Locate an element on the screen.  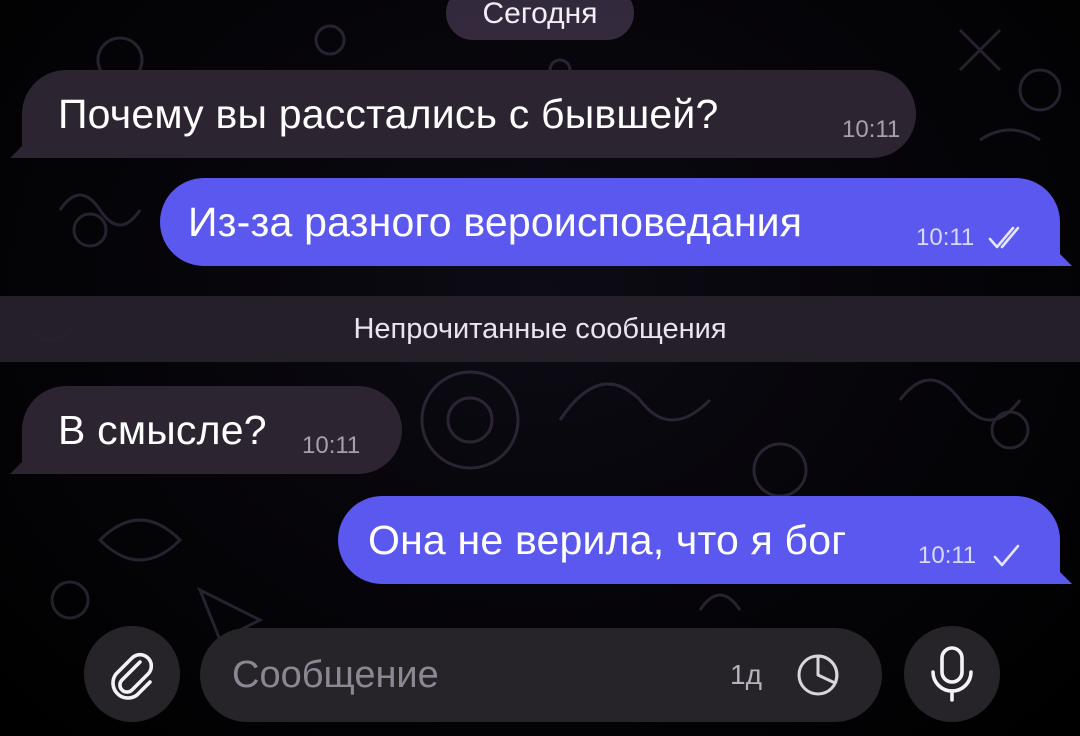
attach-button is located at coordinates (132, 674).